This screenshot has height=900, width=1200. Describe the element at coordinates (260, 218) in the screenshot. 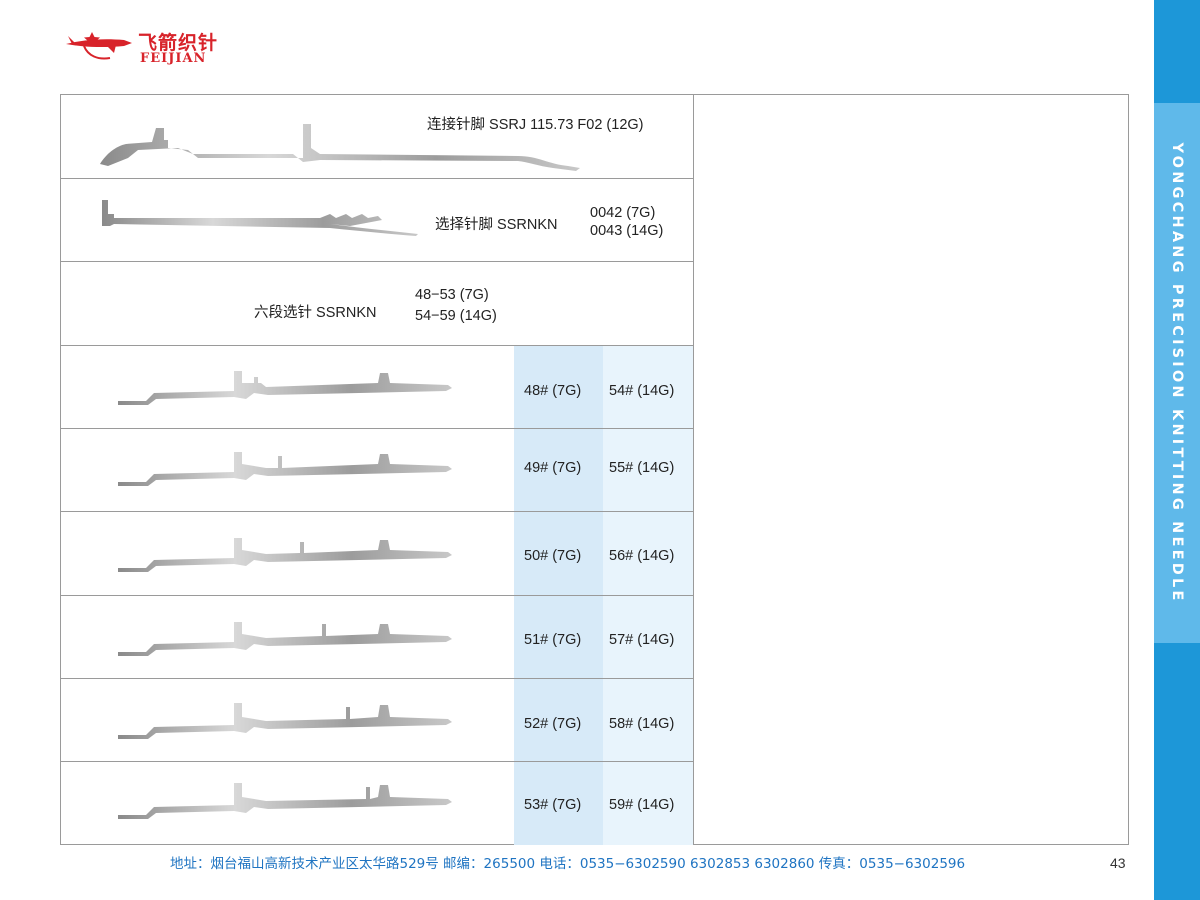

I see `needle-image-selector` at that location.